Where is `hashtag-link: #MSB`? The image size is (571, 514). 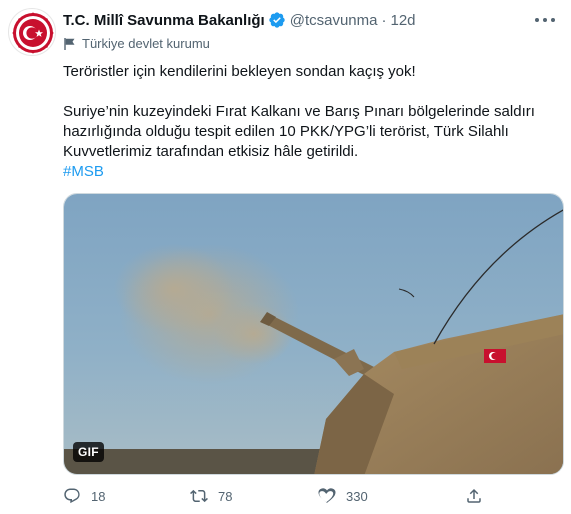 hashtag-link: #MSB is located at coordinates (310, 172).